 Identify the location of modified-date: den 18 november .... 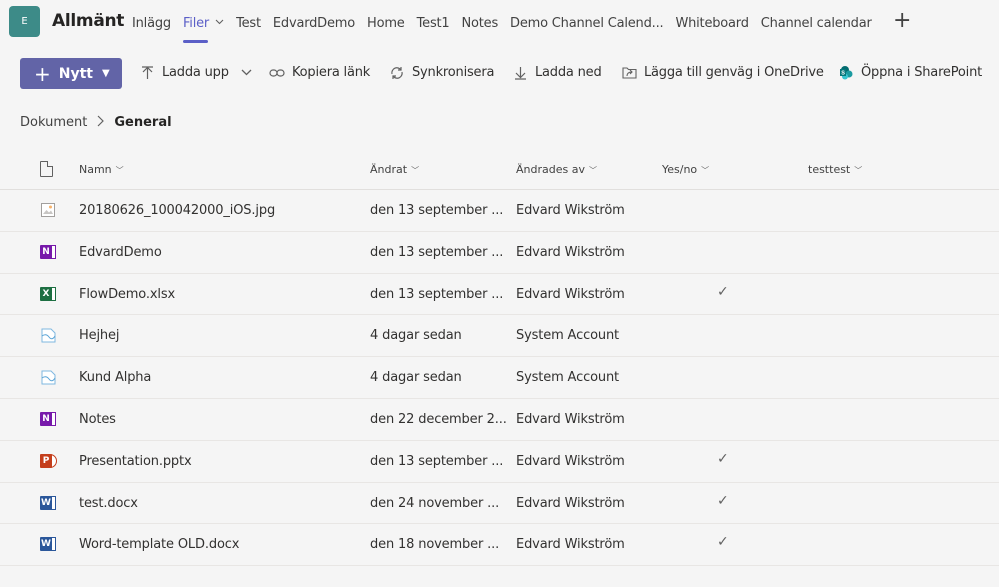
(435, 545).